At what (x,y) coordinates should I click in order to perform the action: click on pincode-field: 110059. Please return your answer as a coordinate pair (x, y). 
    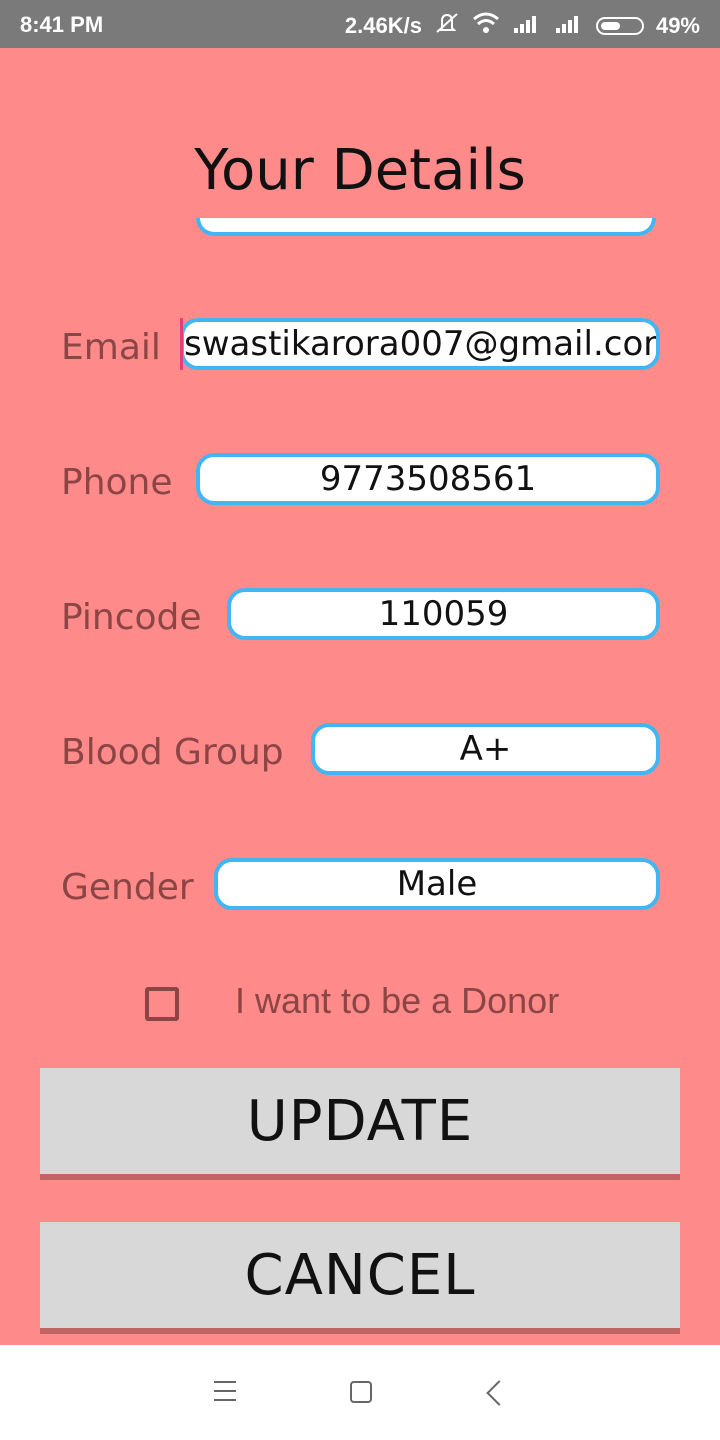
    Looking at the image, I should click on (443, 614).